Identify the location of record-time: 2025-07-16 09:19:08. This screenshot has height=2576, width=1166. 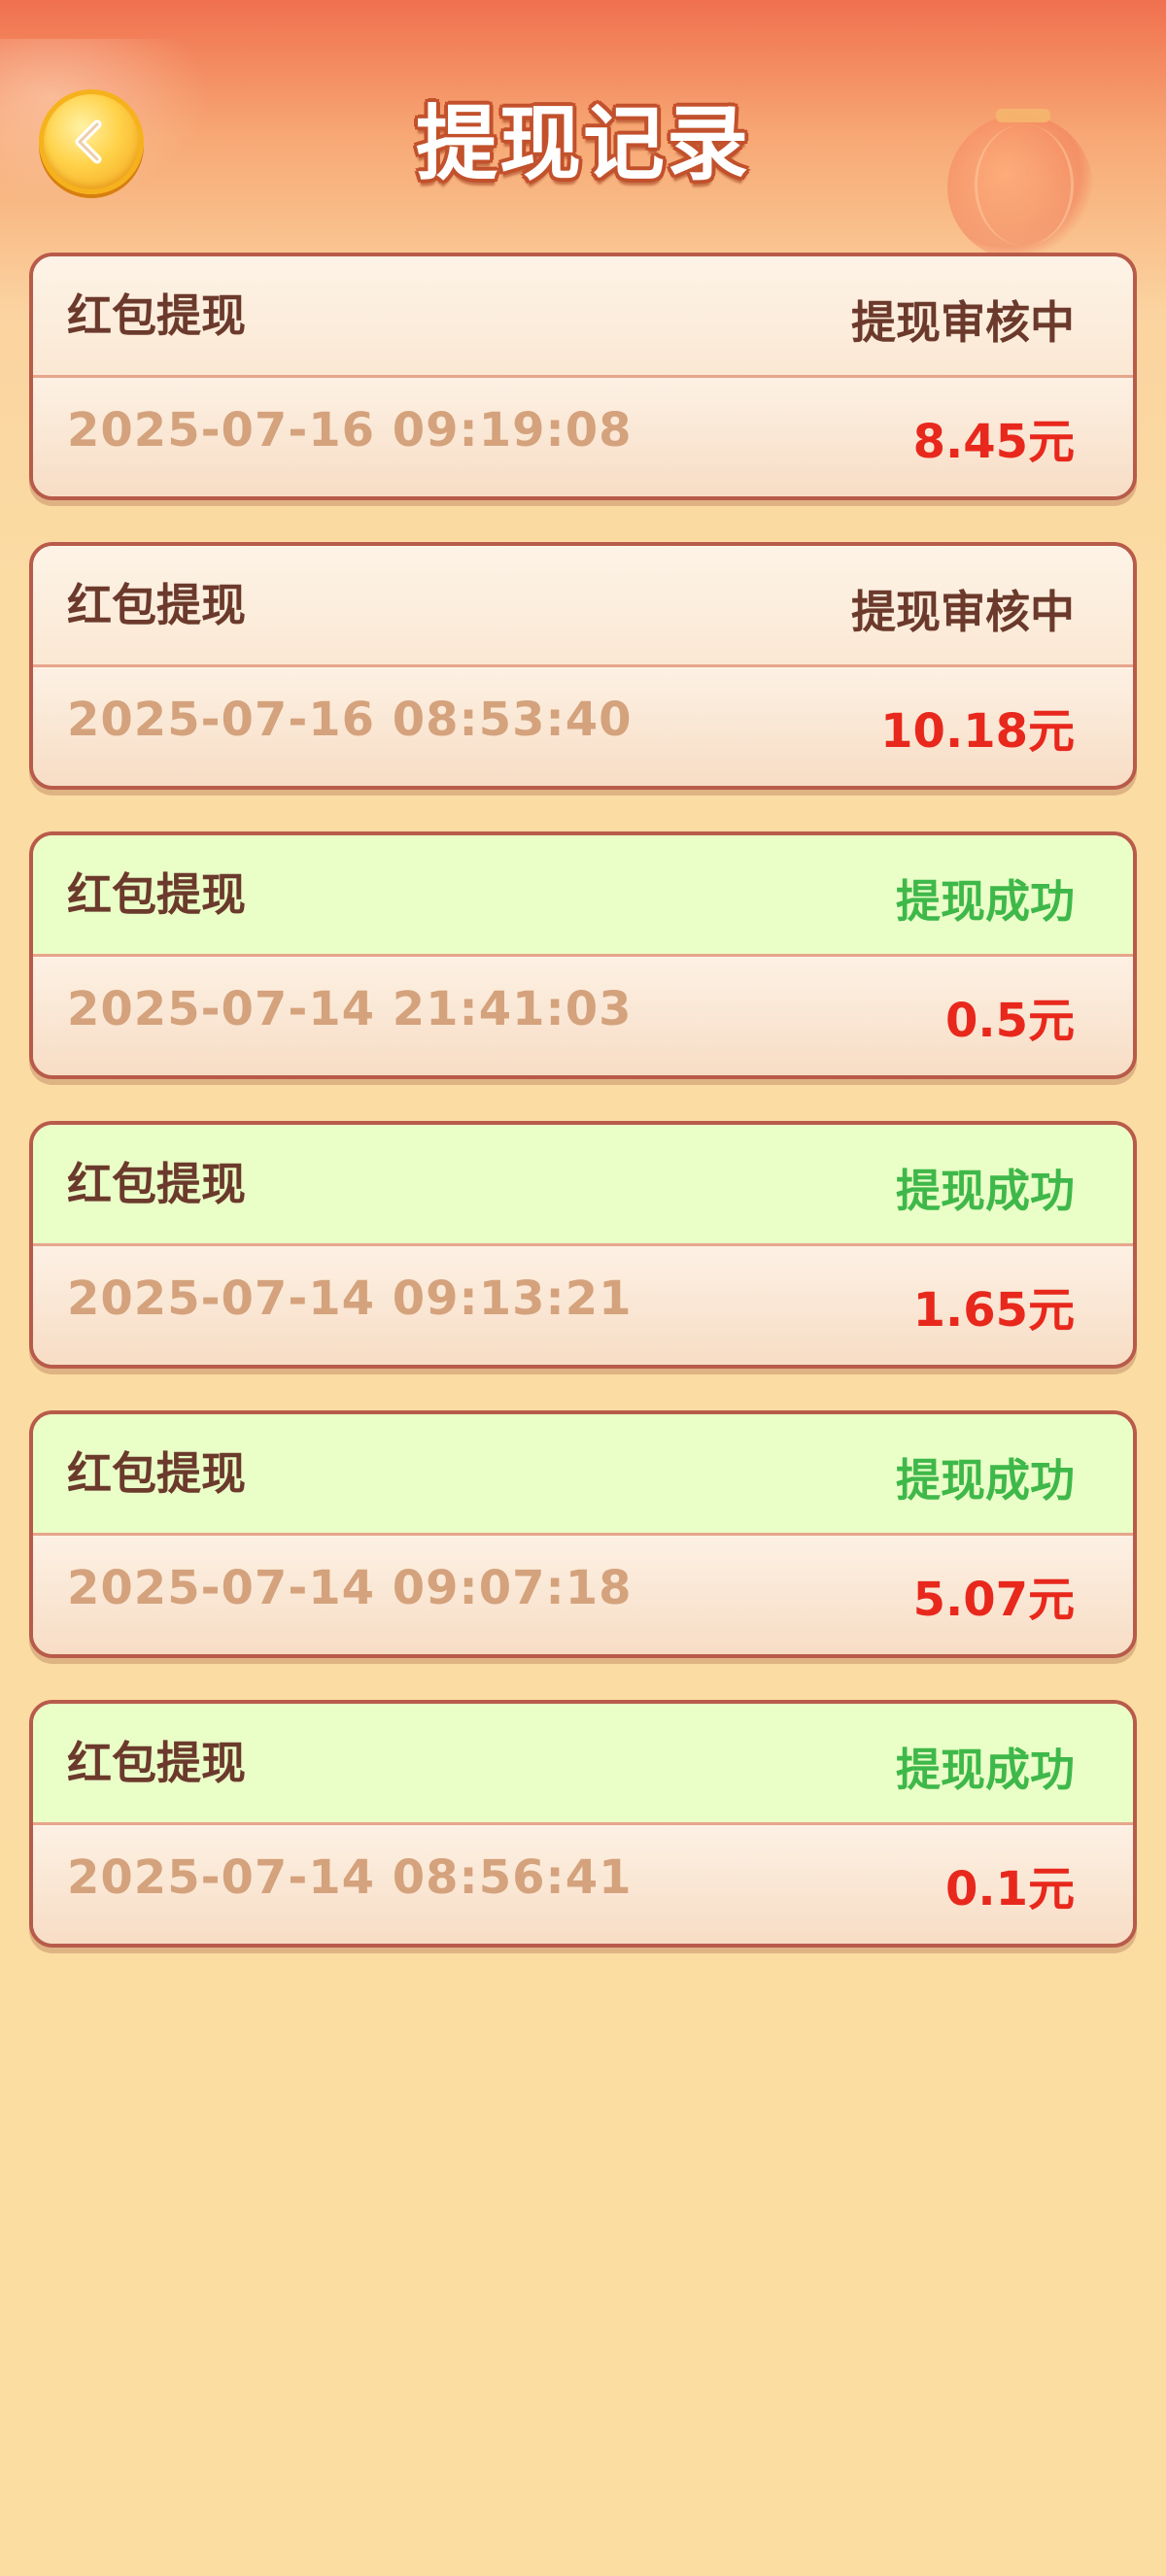
(350, 430).